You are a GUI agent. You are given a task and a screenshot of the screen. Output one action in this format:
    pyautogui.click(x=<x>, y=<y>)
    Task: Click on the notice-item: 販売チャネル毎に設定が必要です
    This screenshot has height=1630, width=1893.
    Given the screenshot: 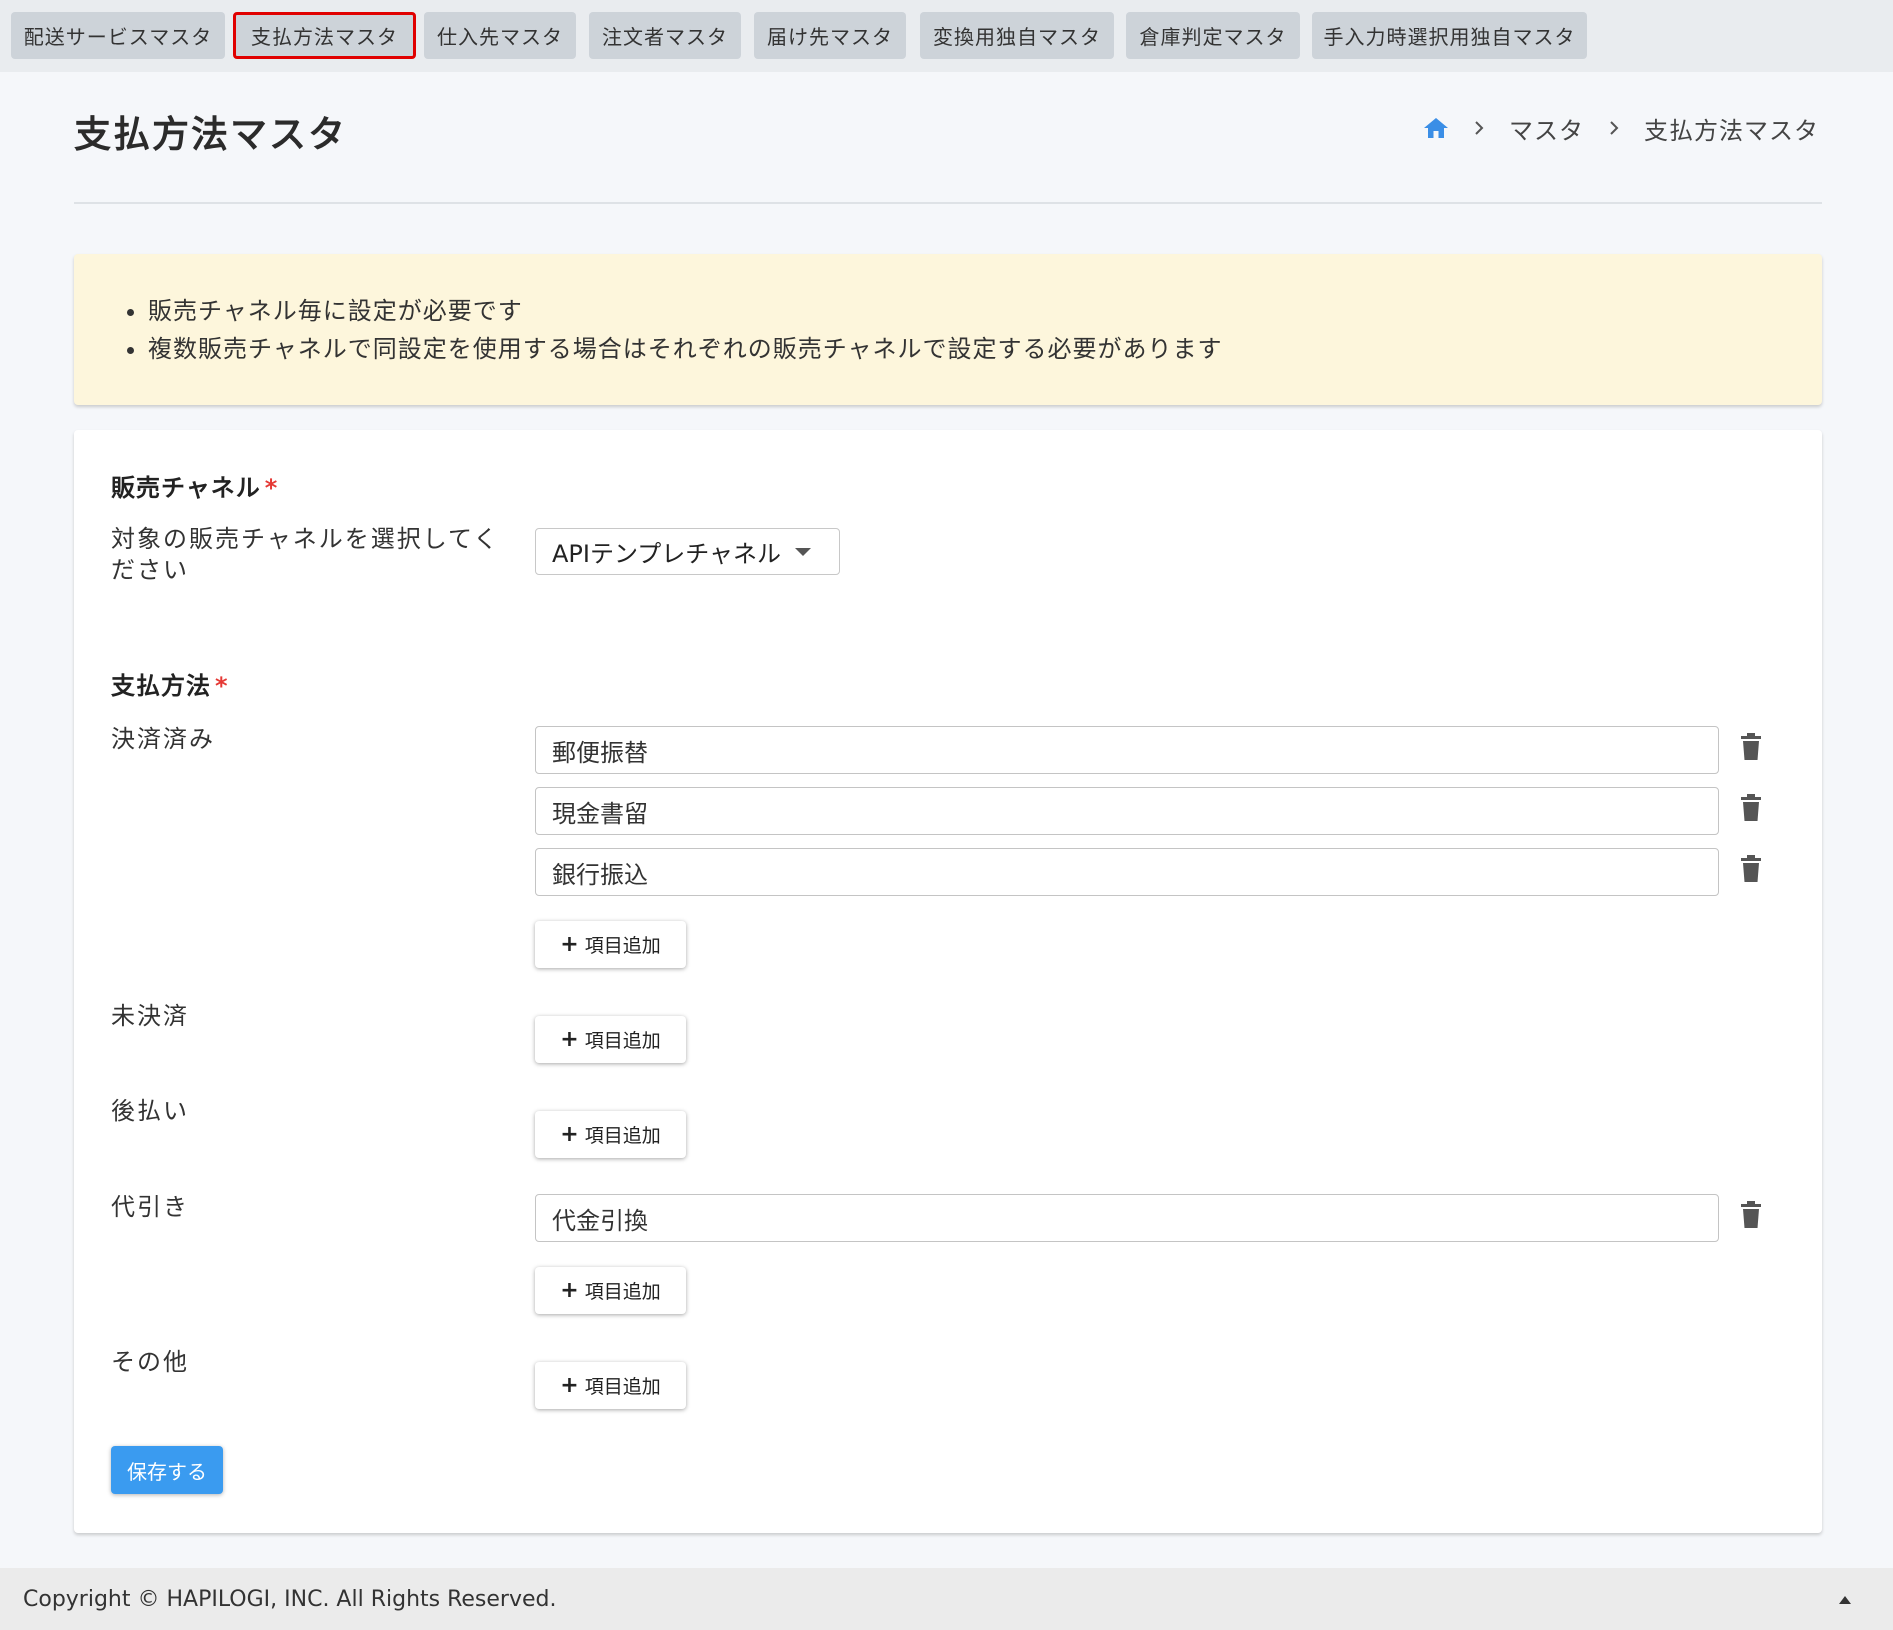 What is the action you would take?
    pyautogui.click(x=985, y=311)
    